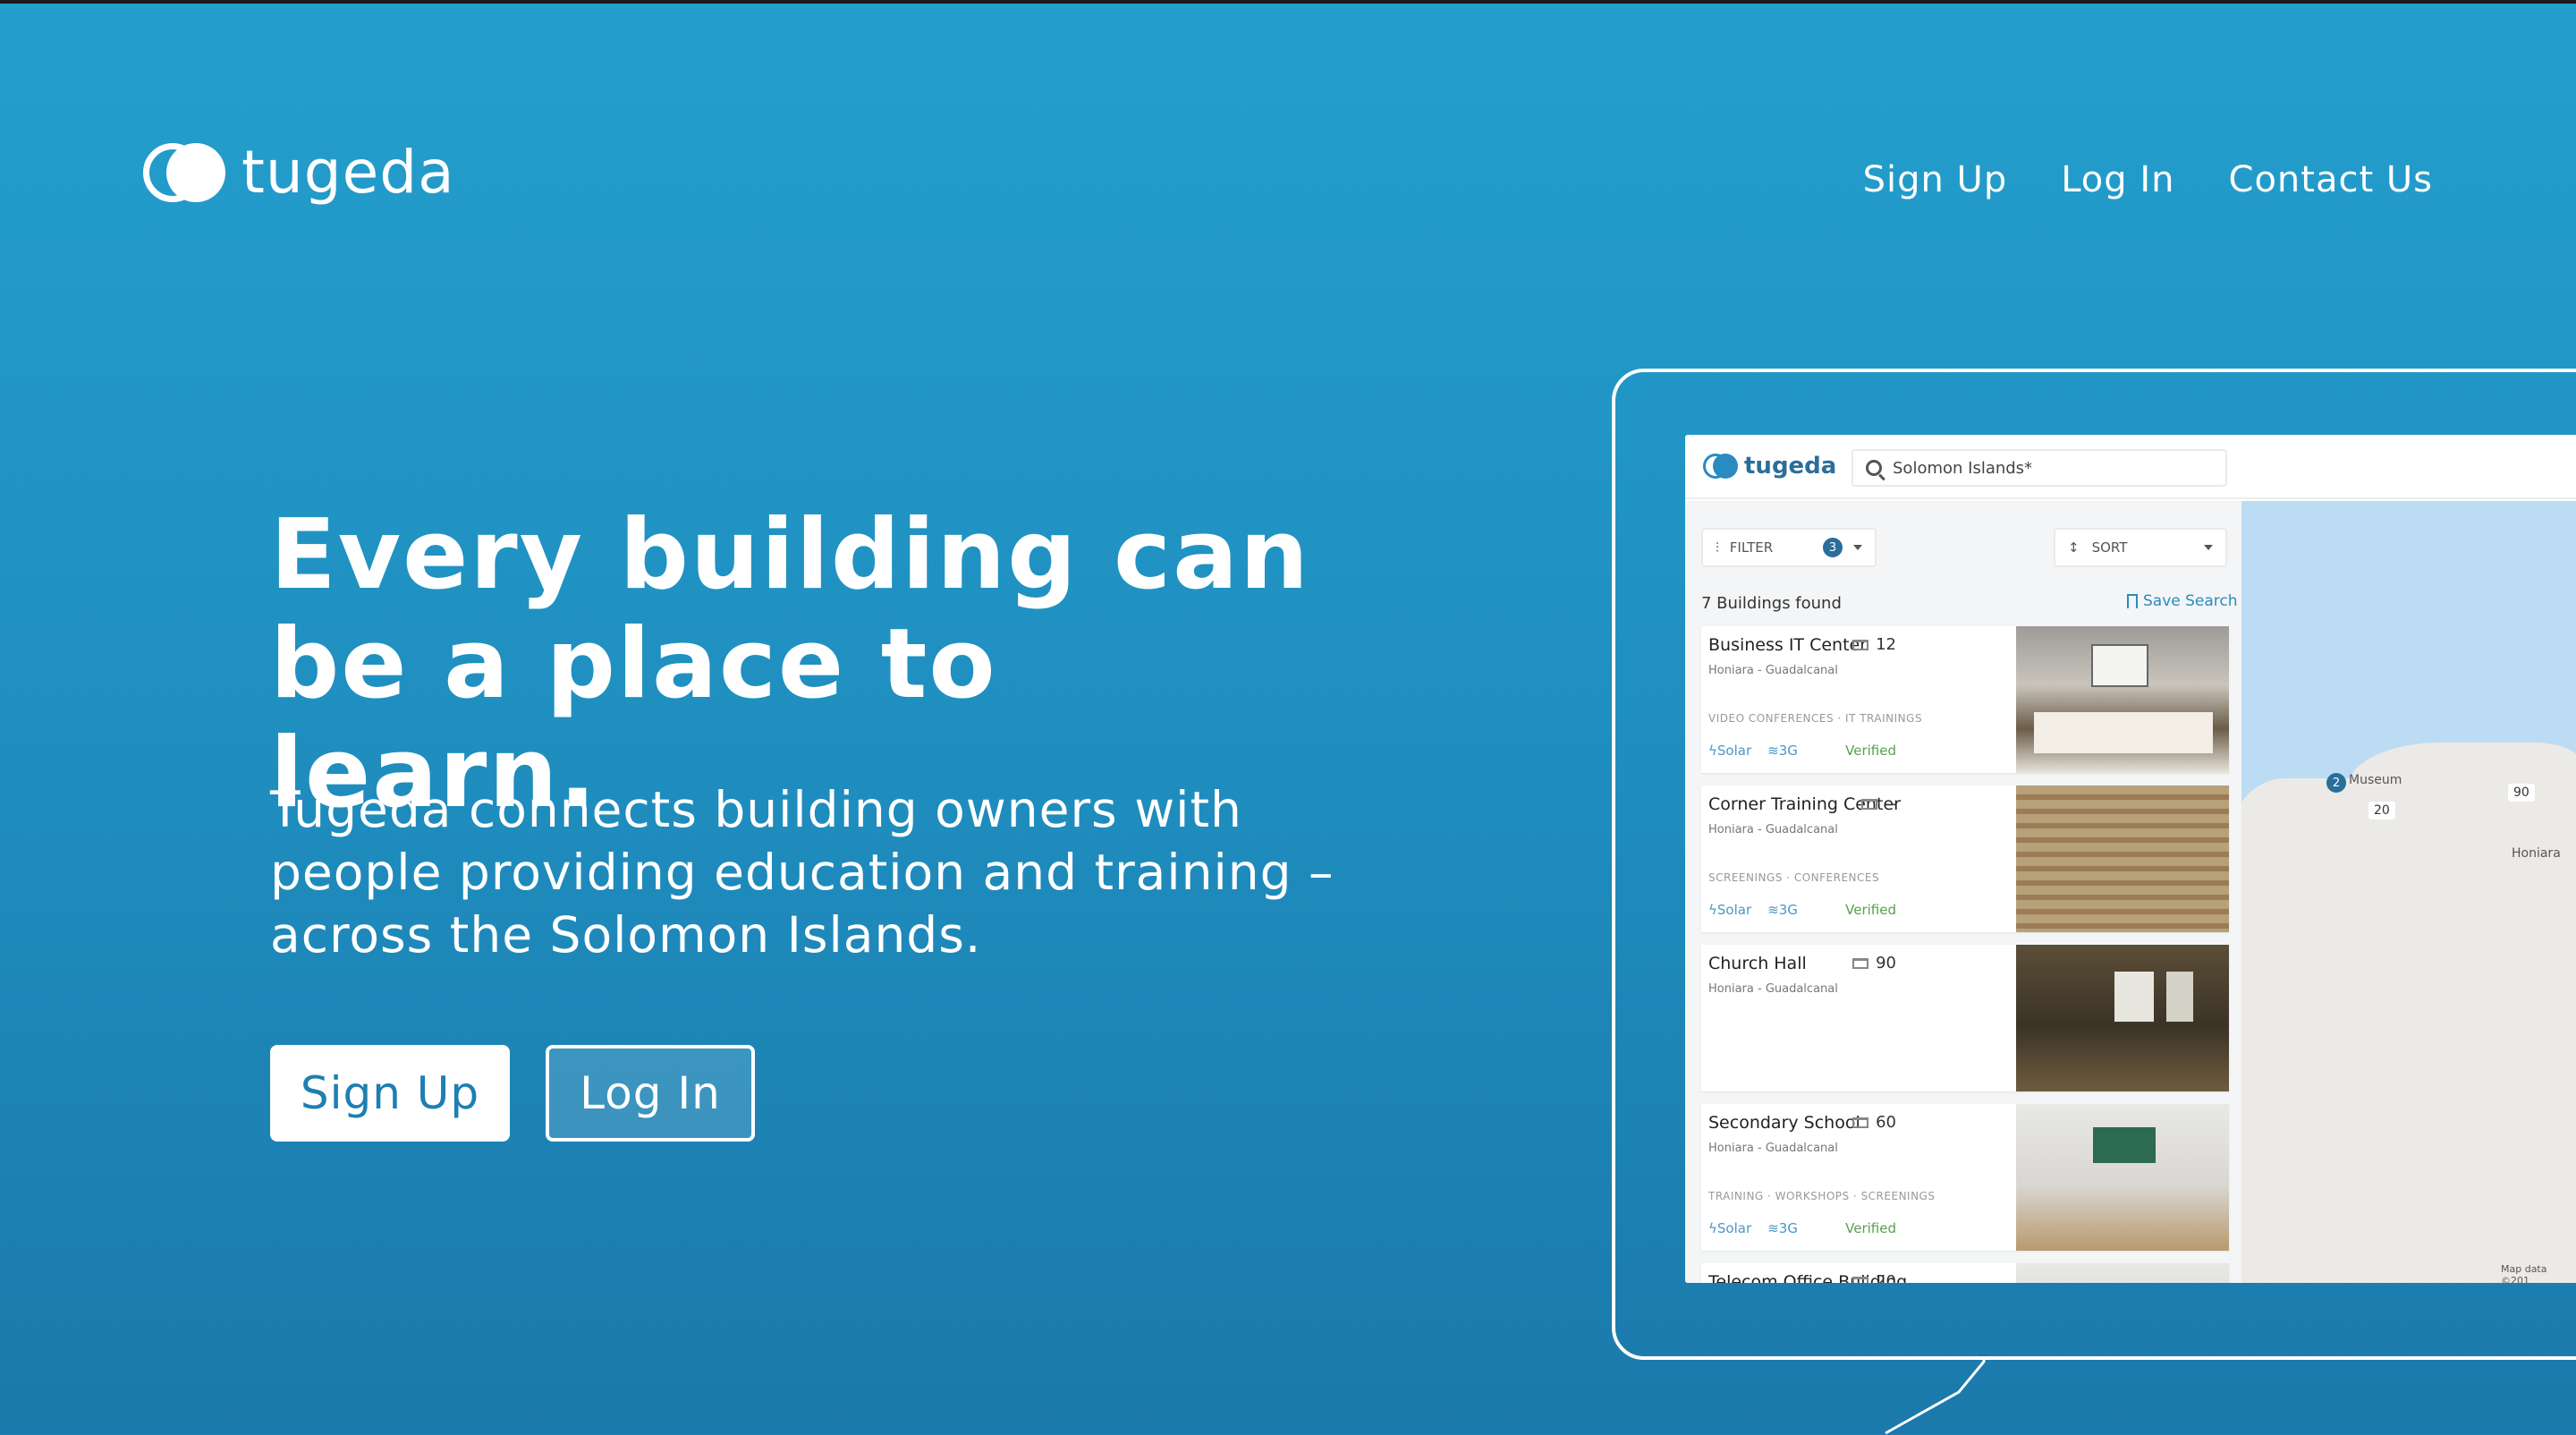  What do you see at coordinates (1751, 547) in the screenshot?
I see `filter-label: FILTER` at bounding box center [1751, 547].